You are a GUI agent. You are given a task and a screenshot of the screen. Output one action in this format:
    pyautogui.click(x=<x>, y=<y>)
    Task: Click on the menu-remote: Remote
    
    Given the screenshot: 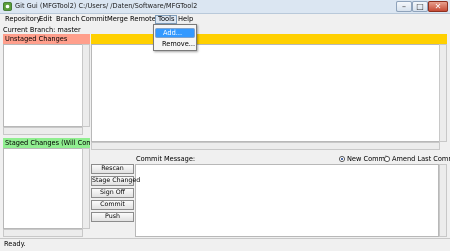 What is the action you would take?
    pyautogui.click(x=143, y=19)
    